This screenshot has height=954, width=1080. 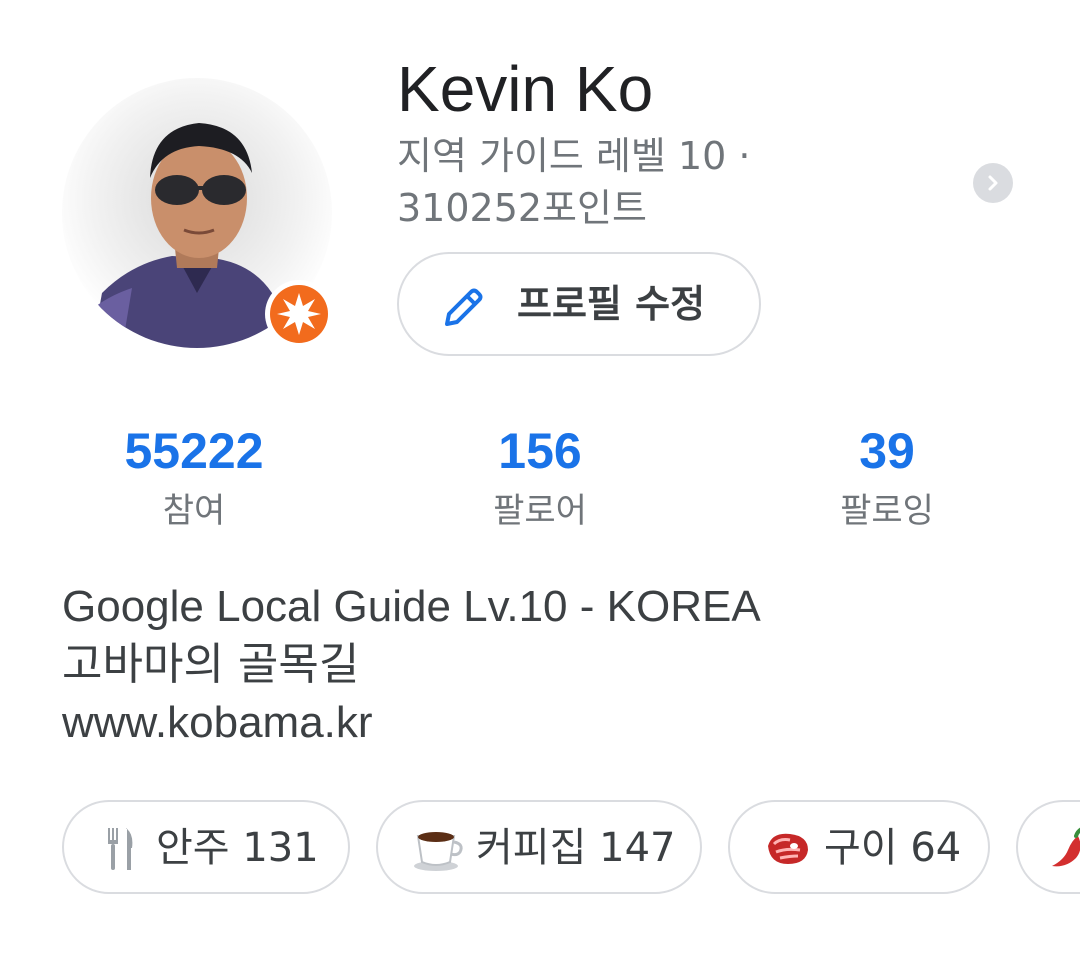 What do you see at coordinates (574, 156) in the screenshot?
I see `level-text: 지역 가이드 레벨 10 ·` at bounding box center [574, 156].